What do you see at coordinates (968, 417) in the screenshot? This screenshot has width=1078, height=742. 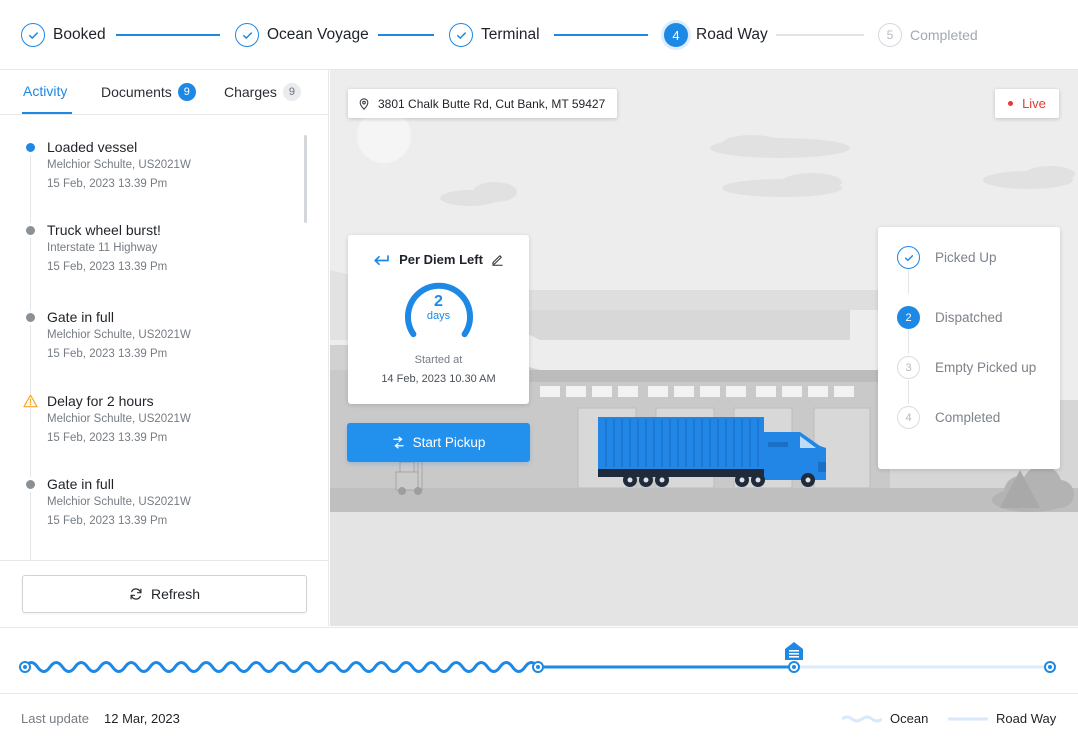 I see `status-label: Completed` at bounding box center [968, 417].